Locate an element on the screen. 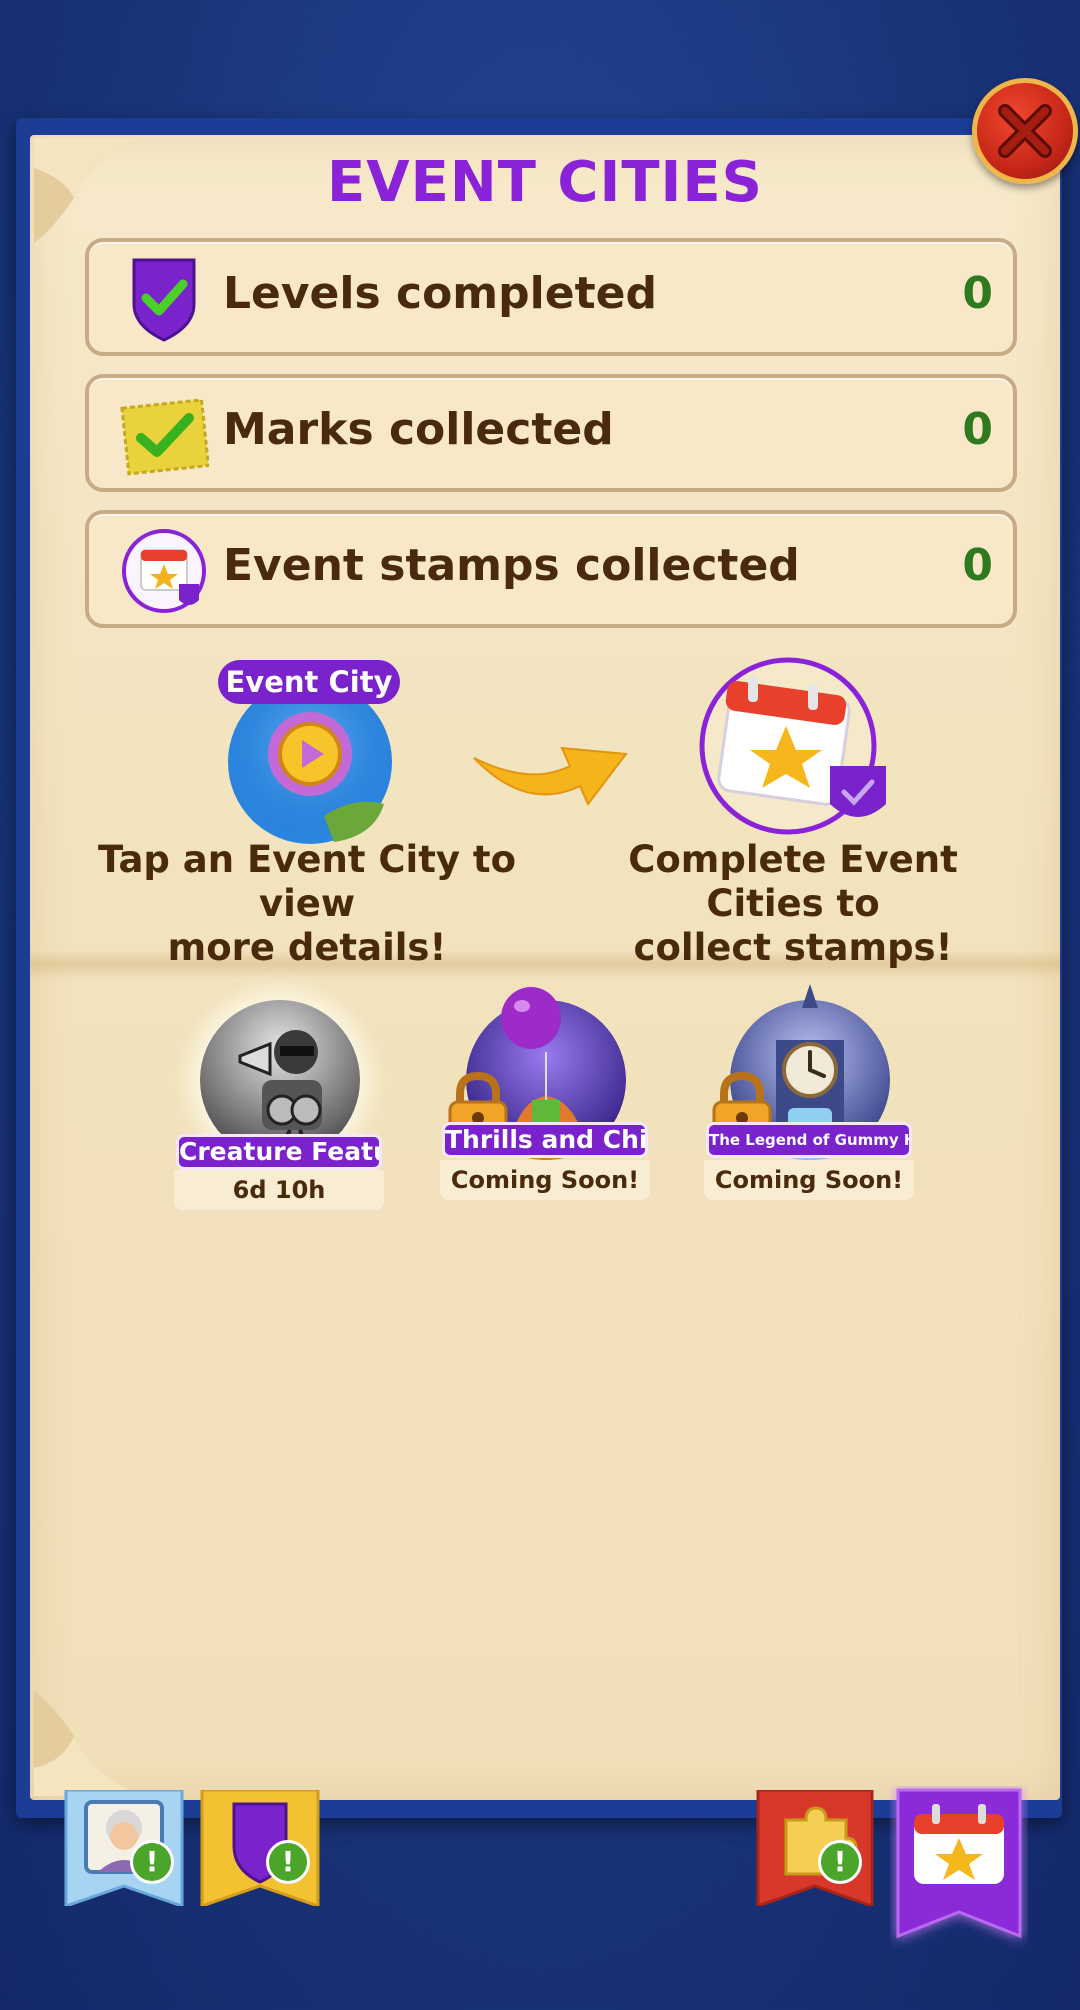  page-corner-bottom-left is located at coordinates (89, 1743).